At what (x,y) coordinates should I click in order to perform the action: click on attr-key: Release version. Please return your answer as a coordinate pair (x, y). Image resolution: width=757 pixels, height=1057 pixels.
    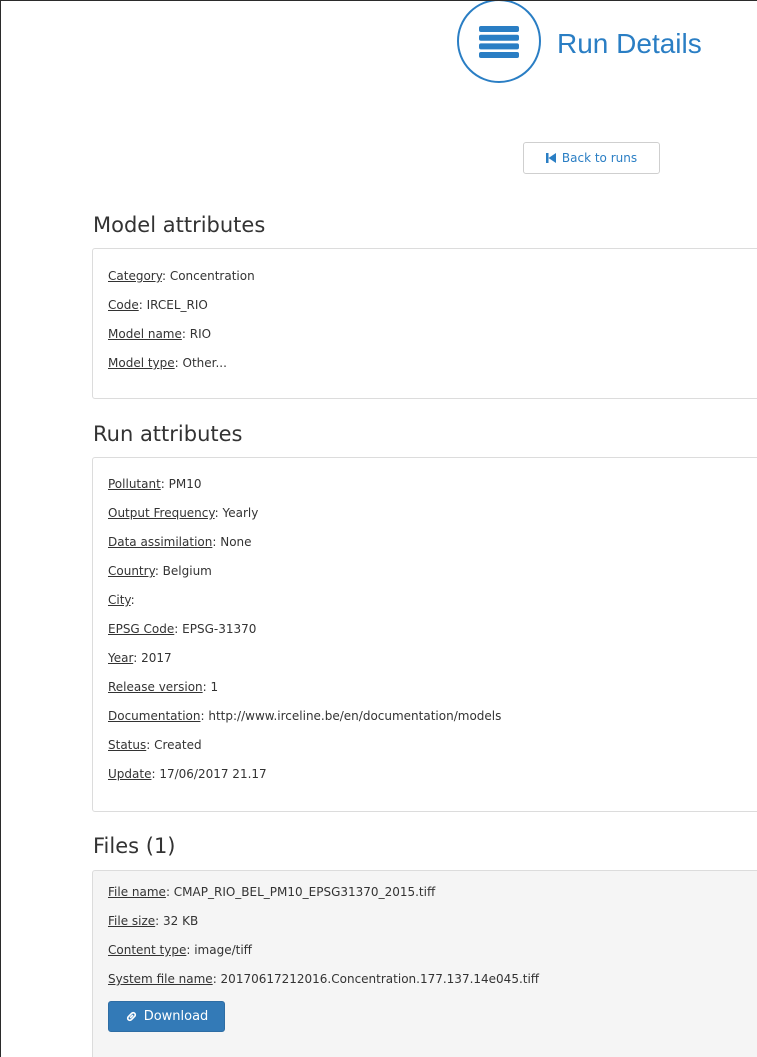
    Looking at the image, I should click on (155, 687).